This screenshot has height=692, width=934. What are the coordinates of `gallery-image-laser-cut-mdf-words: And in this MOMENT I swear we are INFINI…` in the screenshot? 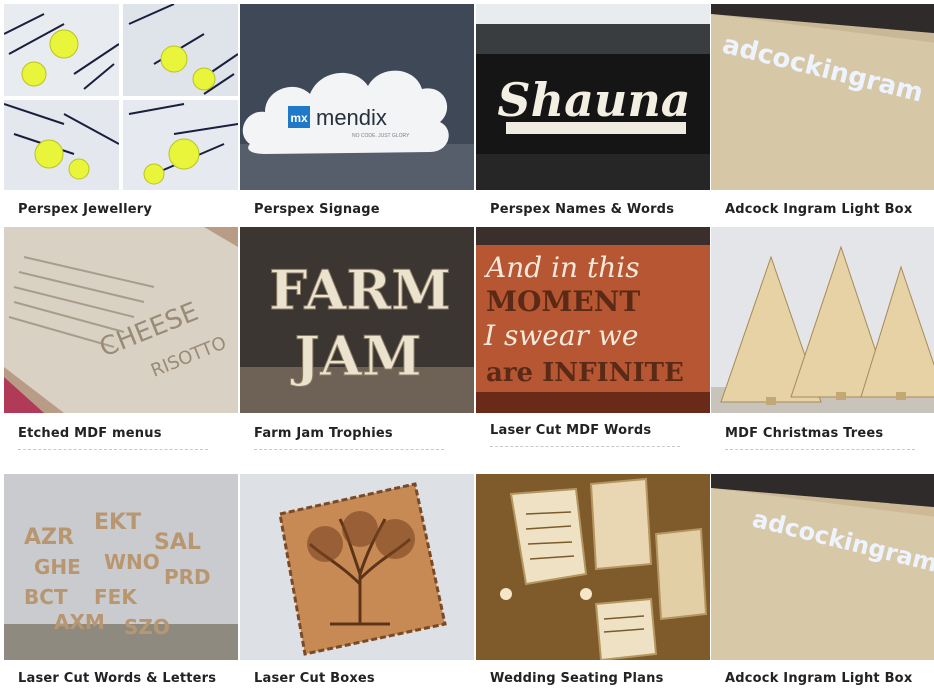 It's located at (593, 320).